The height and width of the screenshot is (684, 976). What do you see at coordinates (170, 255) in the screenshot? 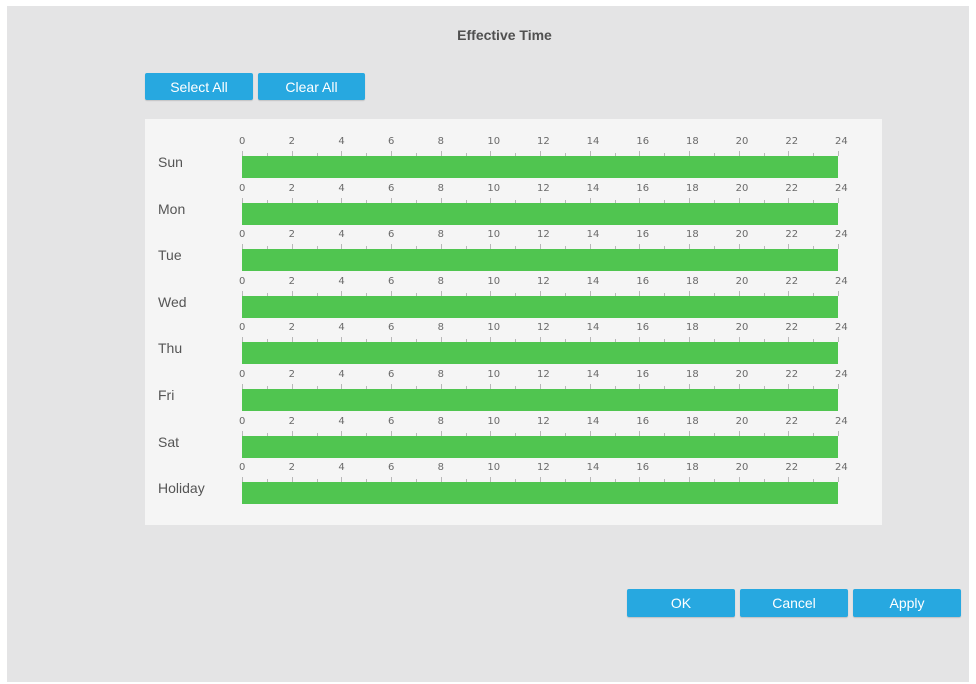
I see `day-label: Tue` at bounding box center [170, 255].